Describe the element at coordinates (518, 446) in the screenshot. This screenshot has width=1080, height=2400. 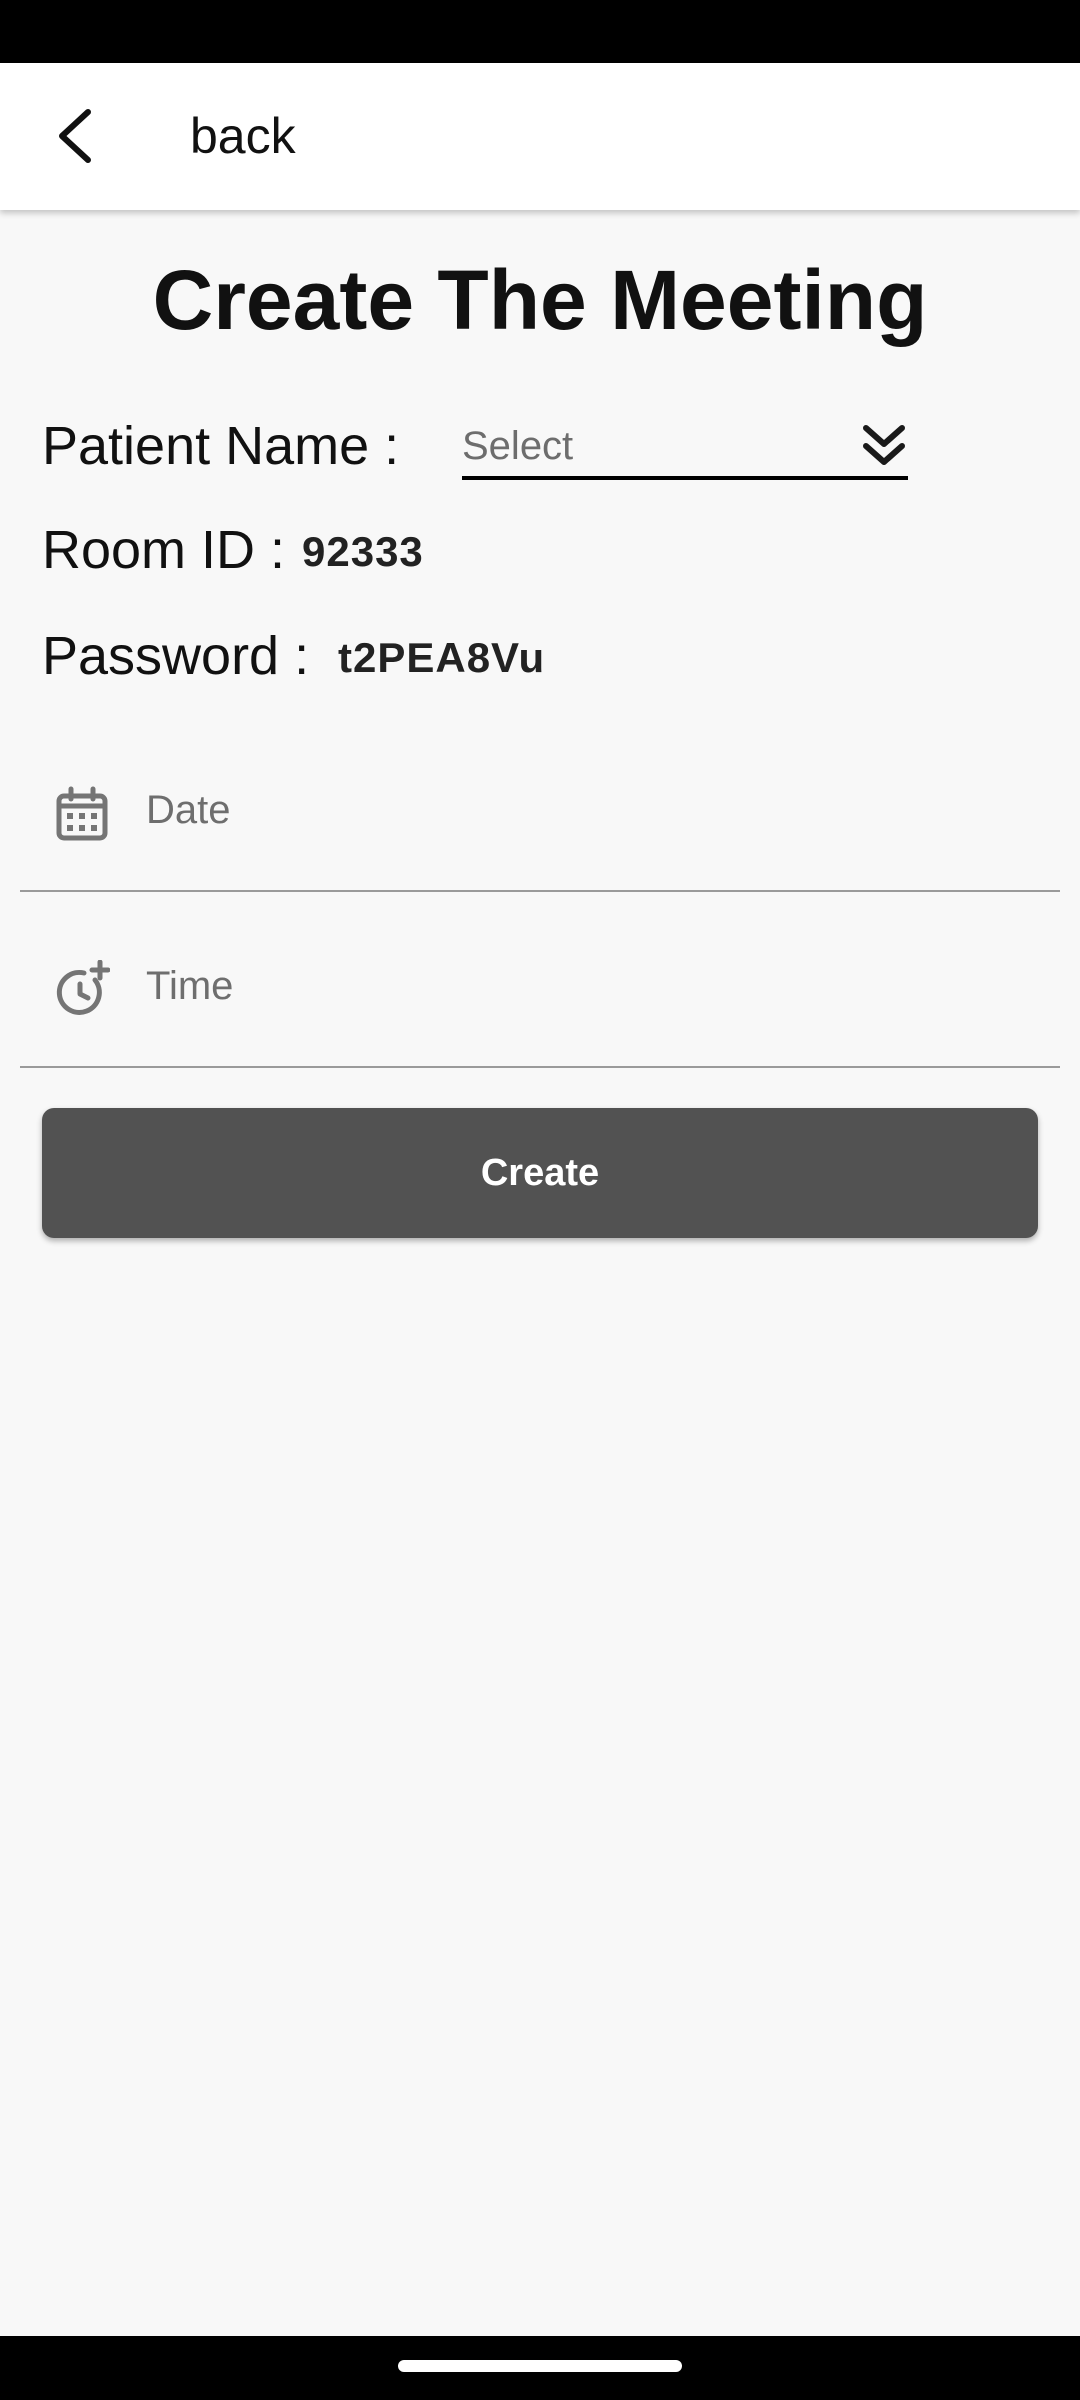
I see `patient-select-value: Select` at that location.